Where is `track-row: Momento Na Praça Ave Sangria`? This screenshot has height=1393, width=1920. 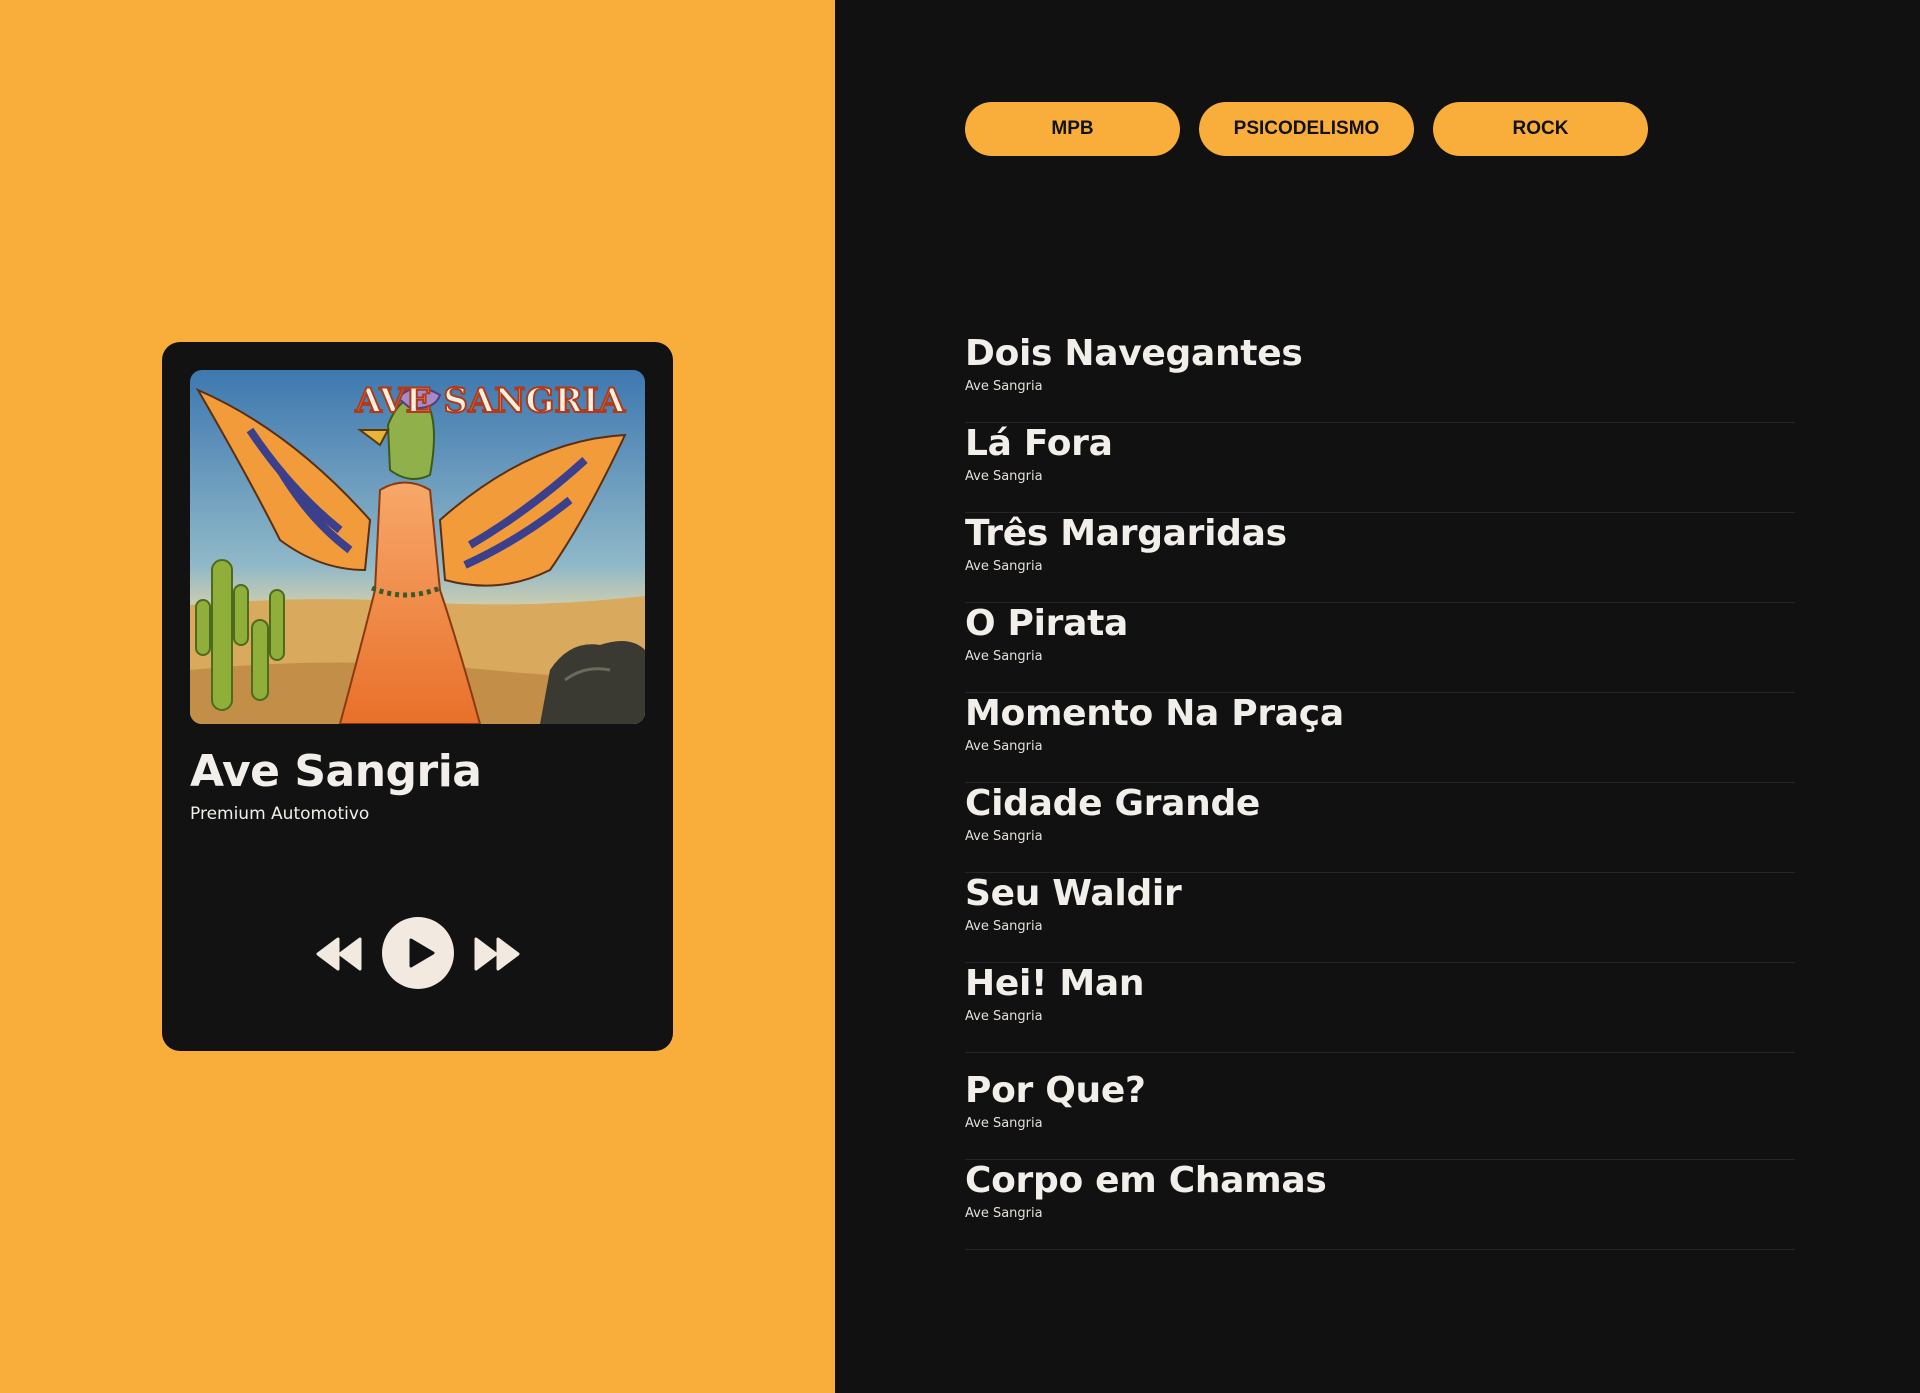 track-row: Momento Na Praça Ave Sangria is located at coordinates (1380, 738).